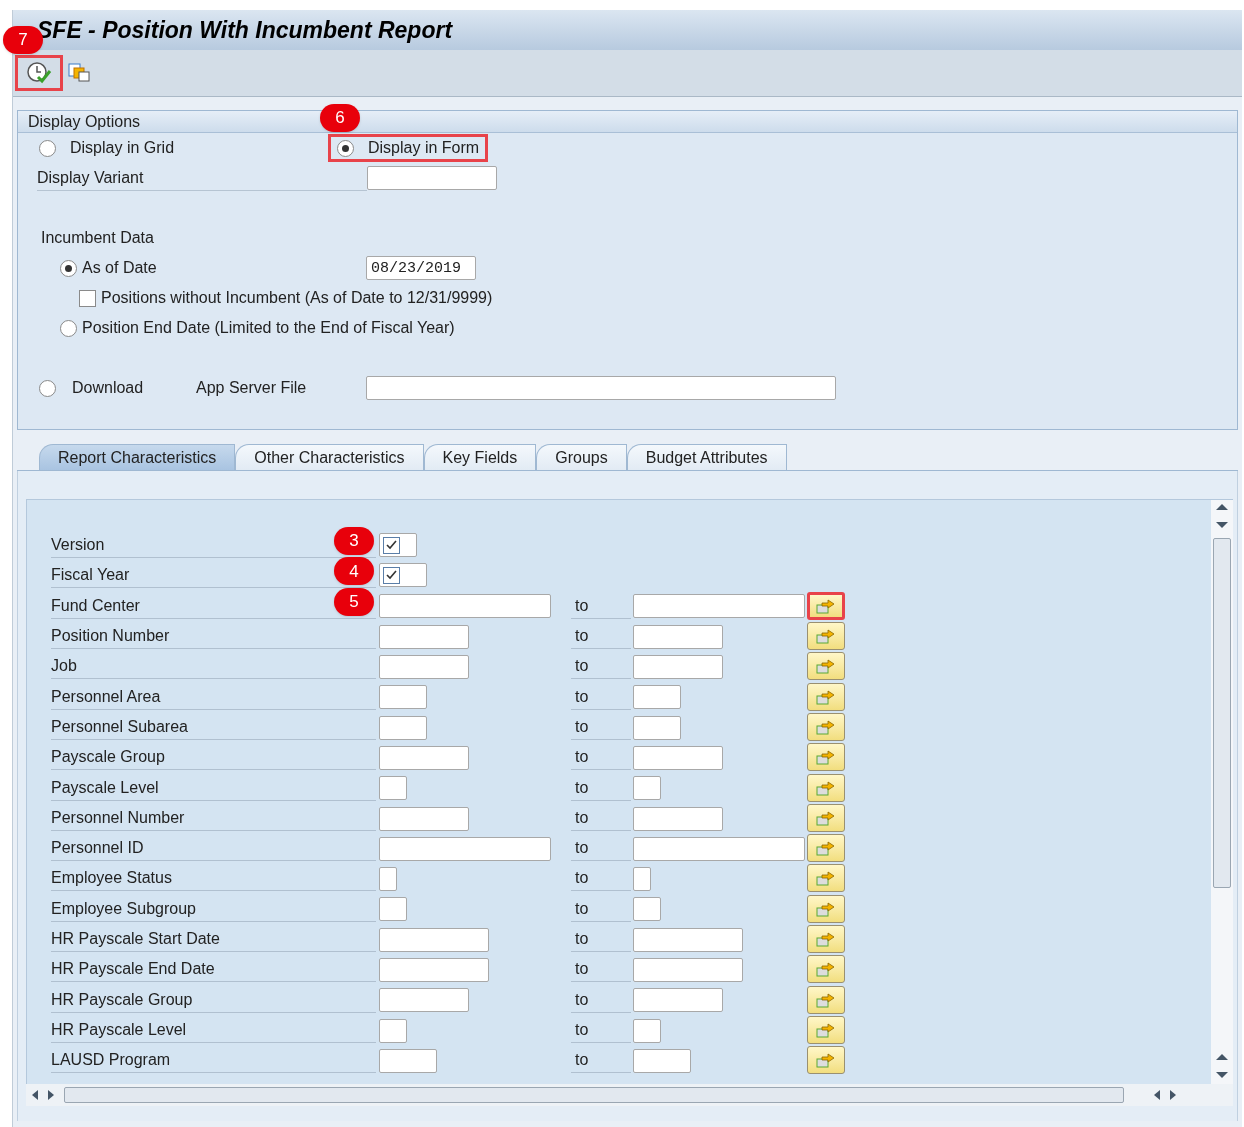 This screenshot has height=1127, width=1244. I want to click on vertical-scrollbar, so click(1222, 792).